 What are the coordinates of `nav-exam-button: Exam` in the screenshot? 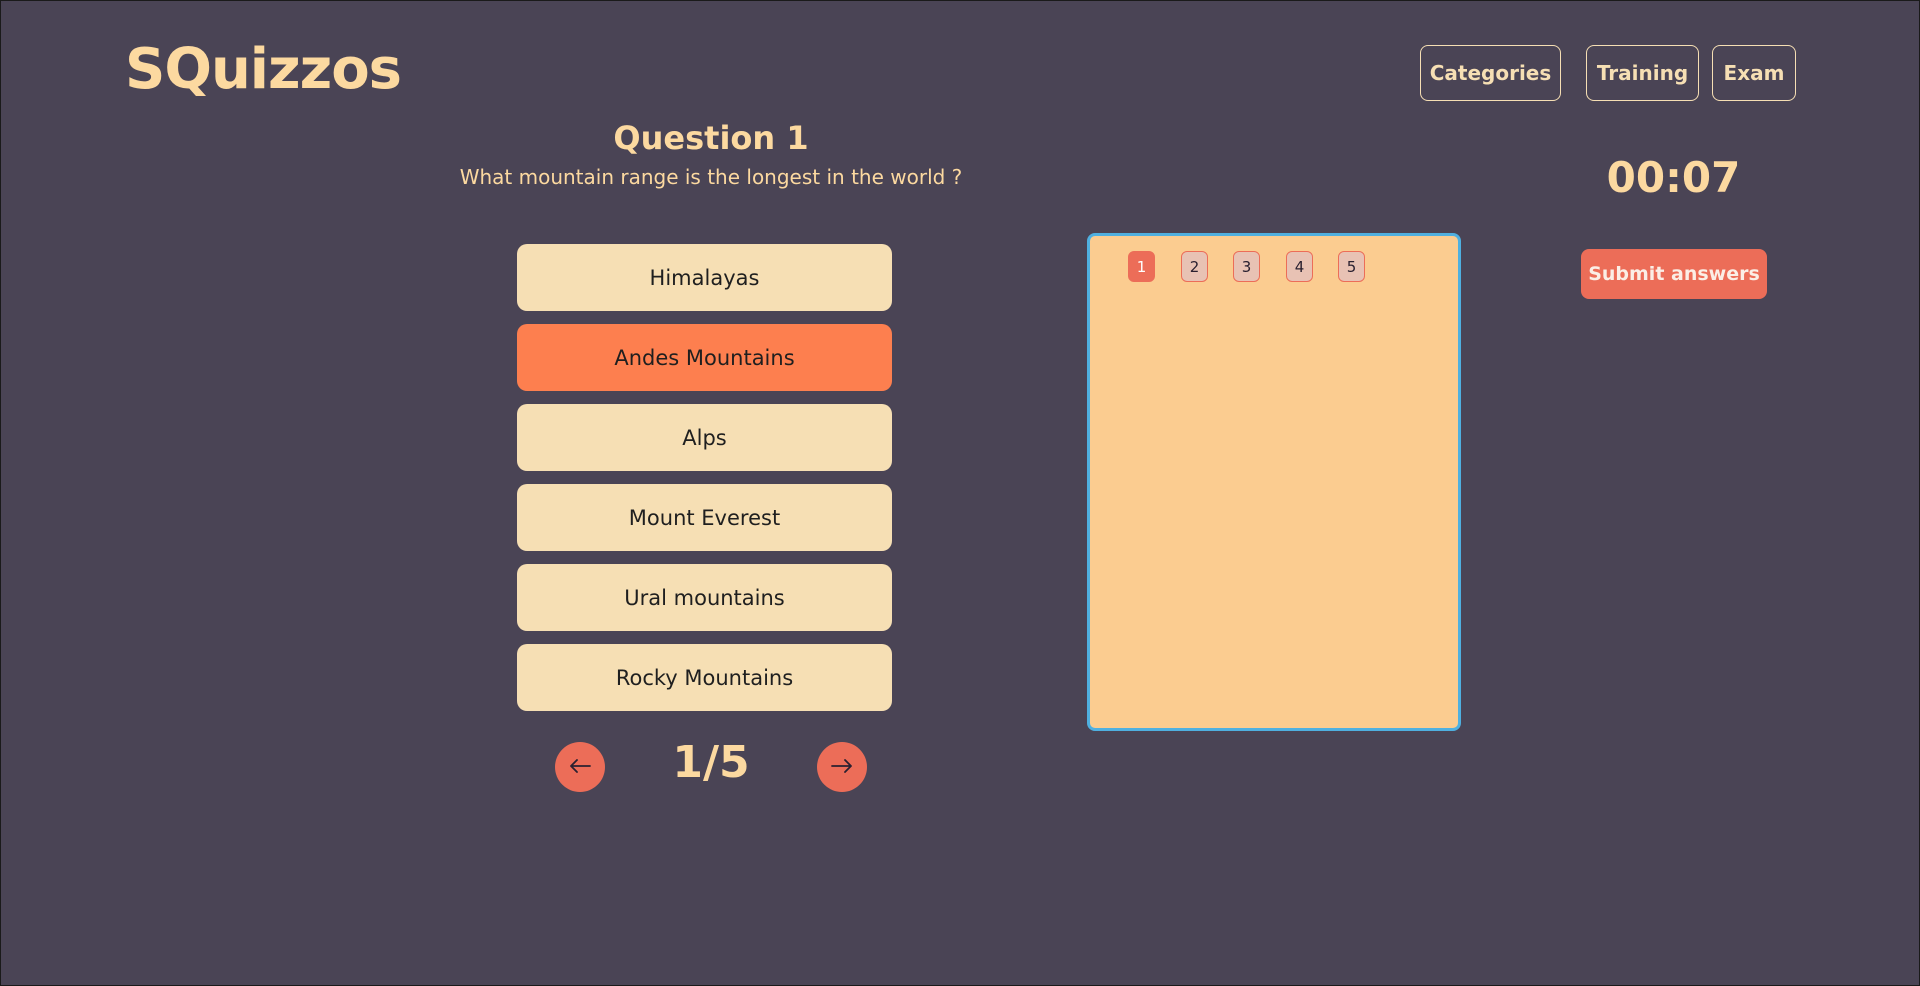 It's located at (1754, 73).